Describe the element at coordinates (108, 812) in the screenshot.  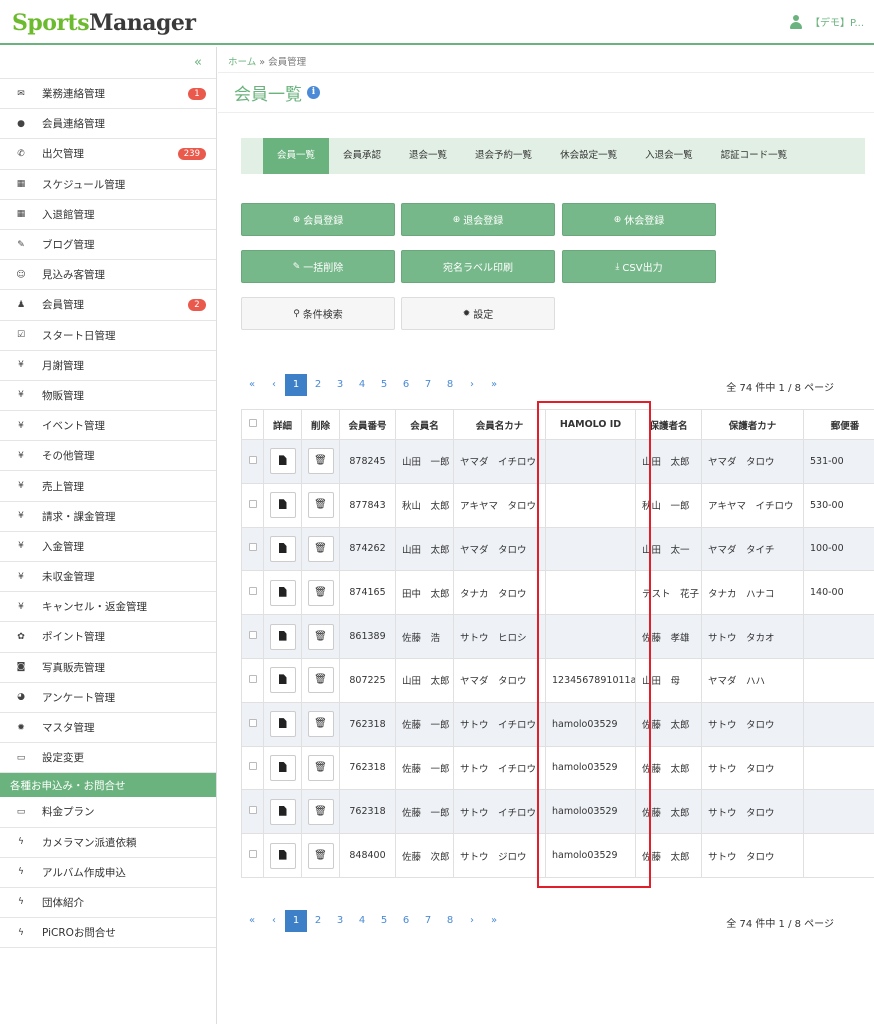
I see `sidebar-item: ▭ 料金プラン` at that location.